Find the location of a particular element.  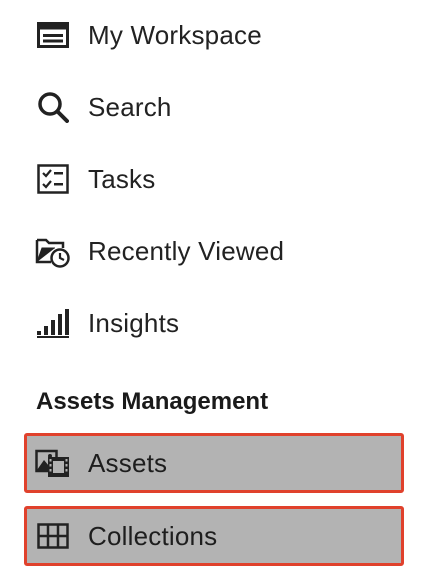

nav-item-label: Insights is located at coordinates (134, 322).